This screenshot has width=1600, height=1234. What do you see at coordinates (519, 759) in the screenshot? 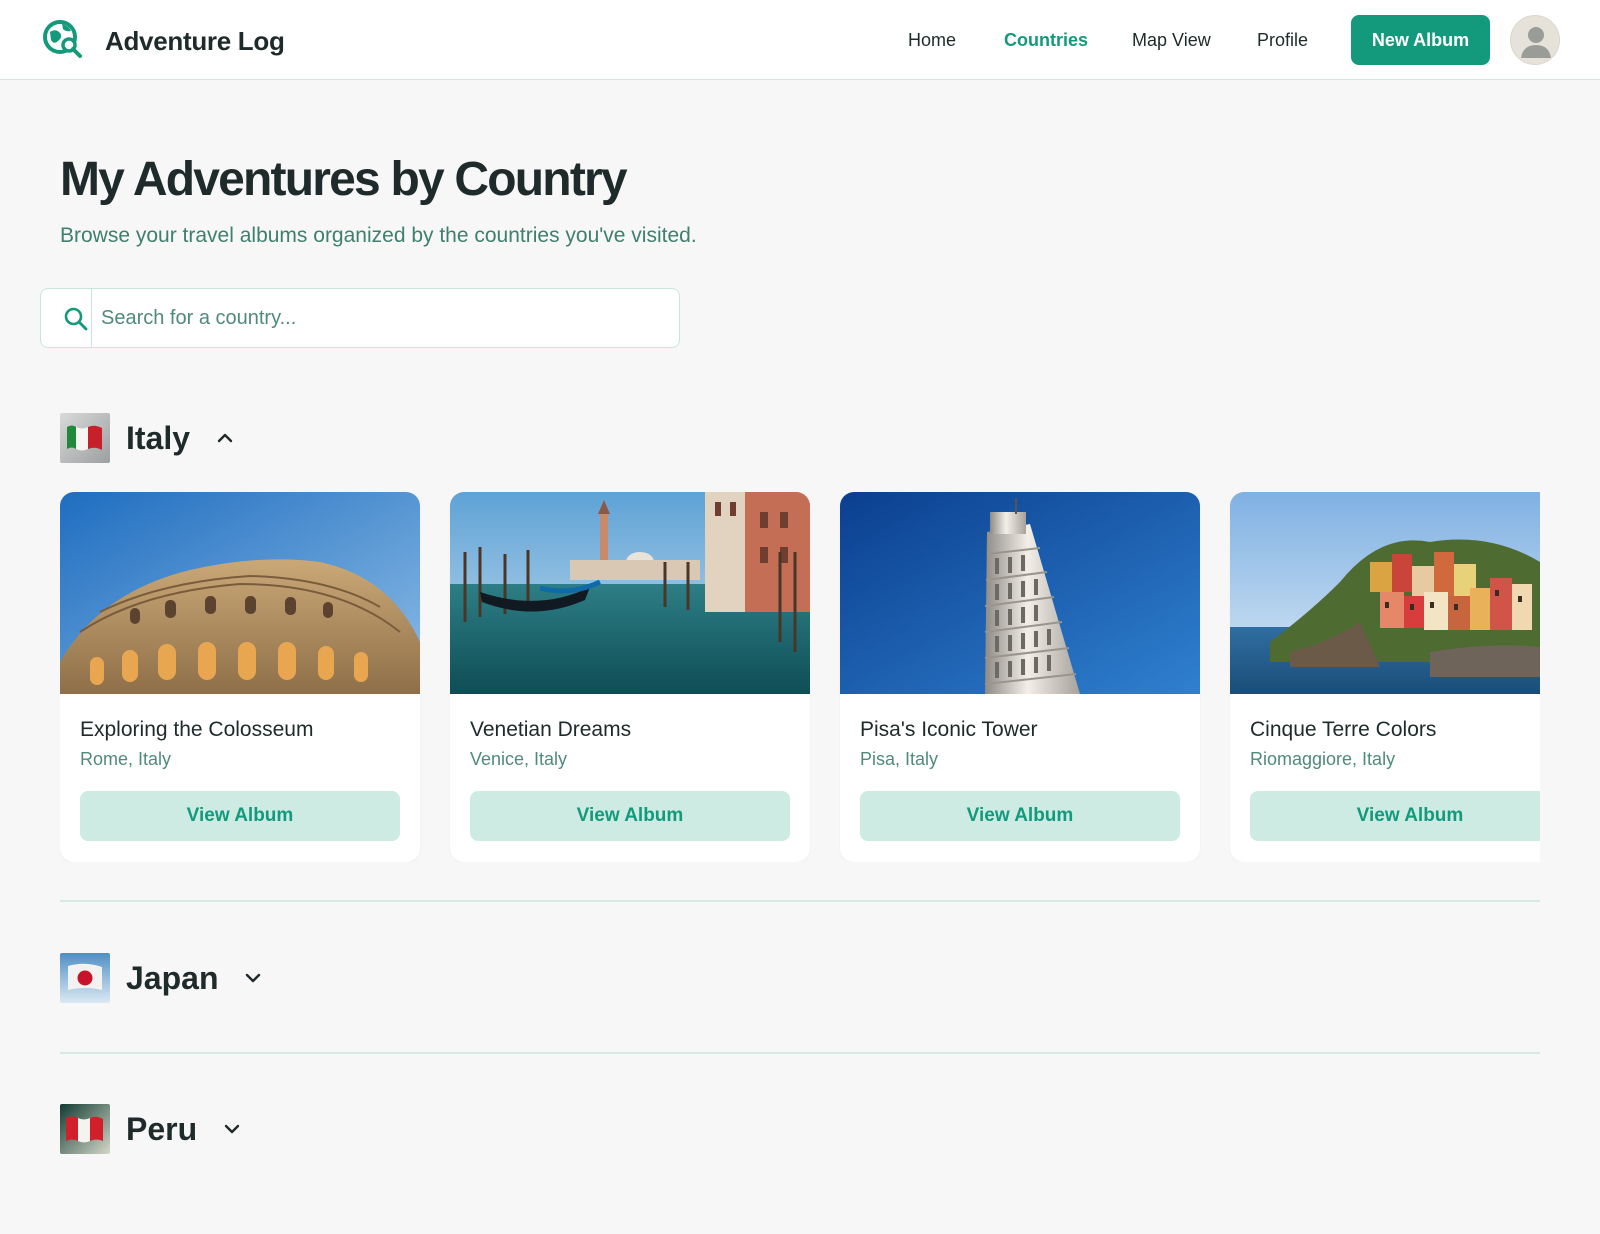
I see `album-location: Venice, Italy` at bounding box center [519, 759].